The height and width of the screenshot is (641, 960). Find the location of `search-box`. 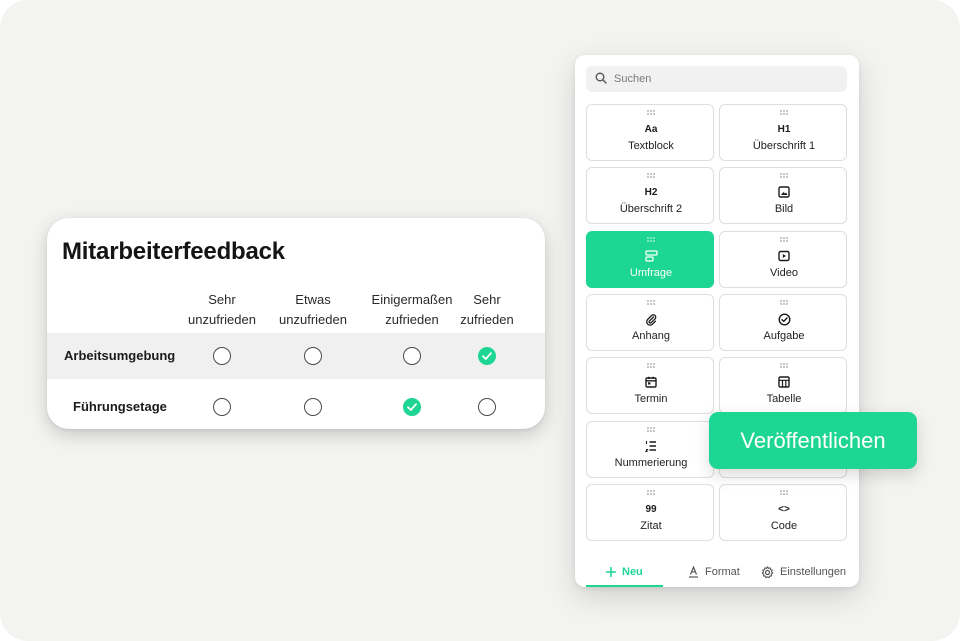

search-box is located at coordinates (716, 79).